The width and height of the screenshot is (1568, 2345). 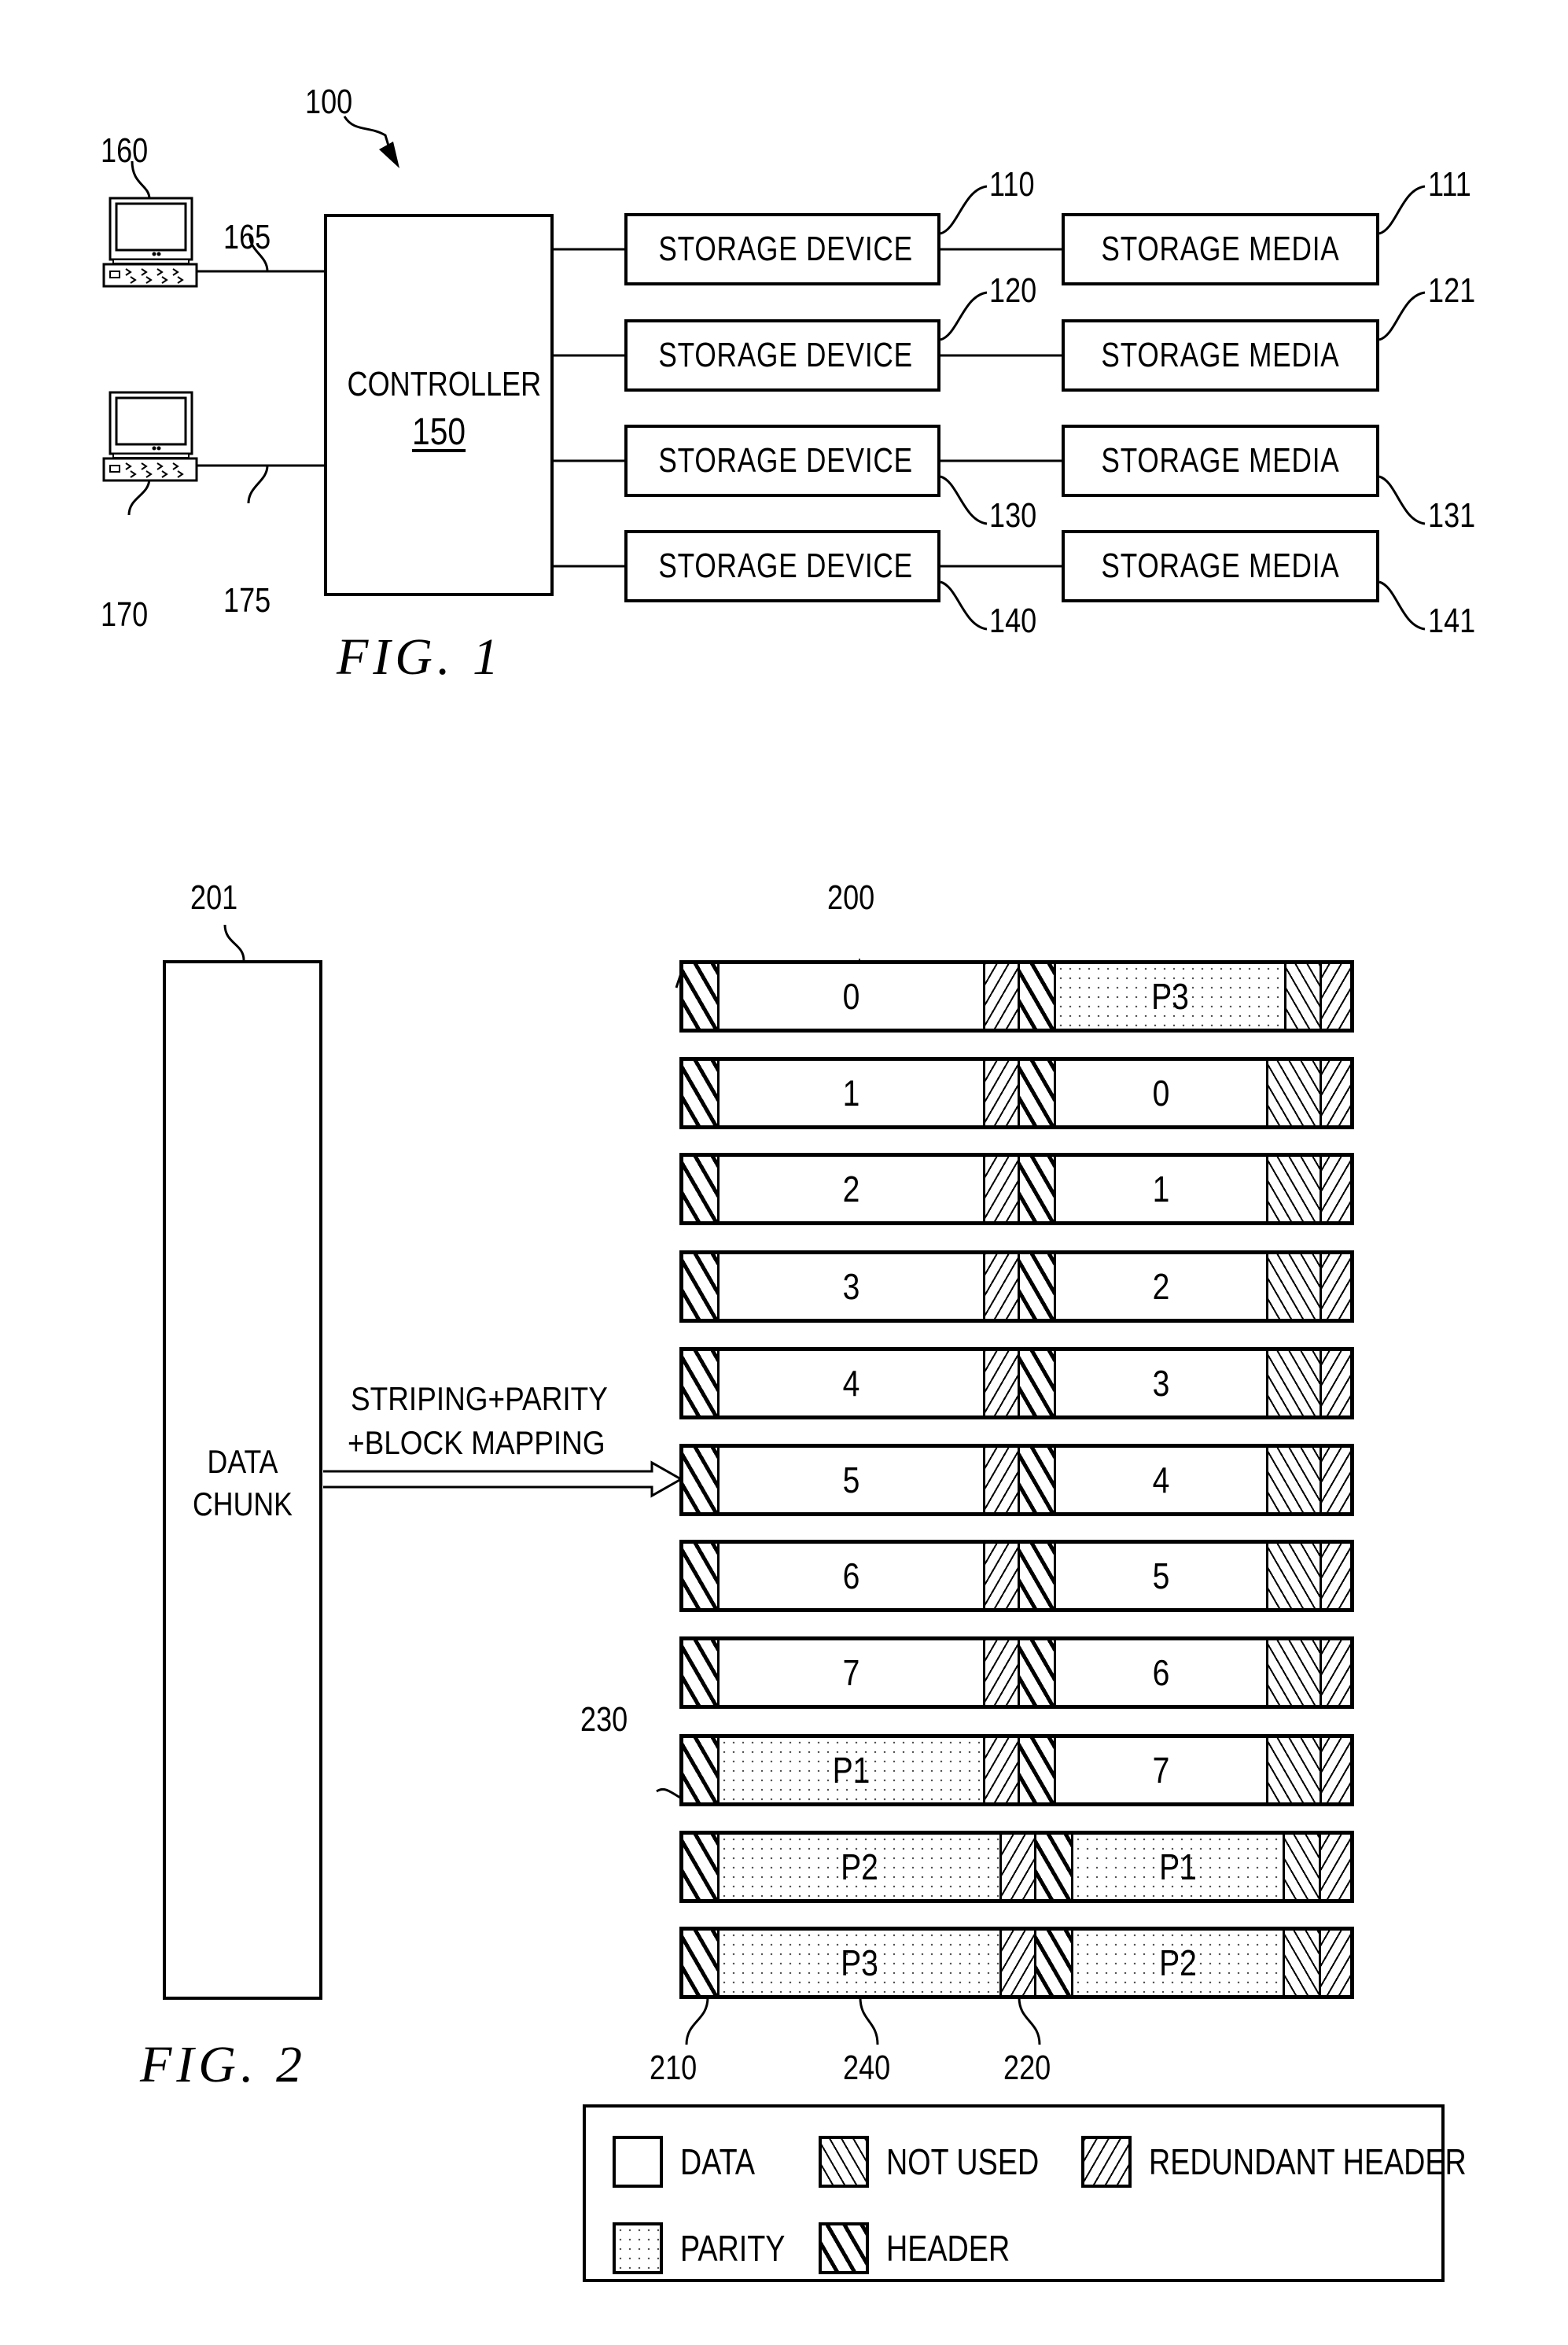 What do you see at coordinates (851, 897) in the screenshot?
I see `stripe-ref: 200` at bounding box center [851, 897].